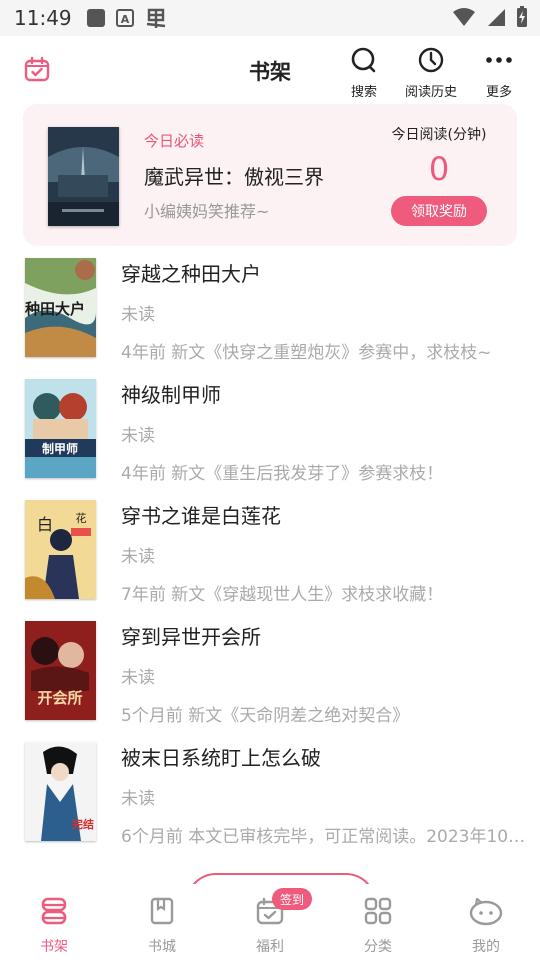  What do you see at coordinates (96, 18) in the screenshot?
I see `square-app-icon` at bounding box center [96, 18].